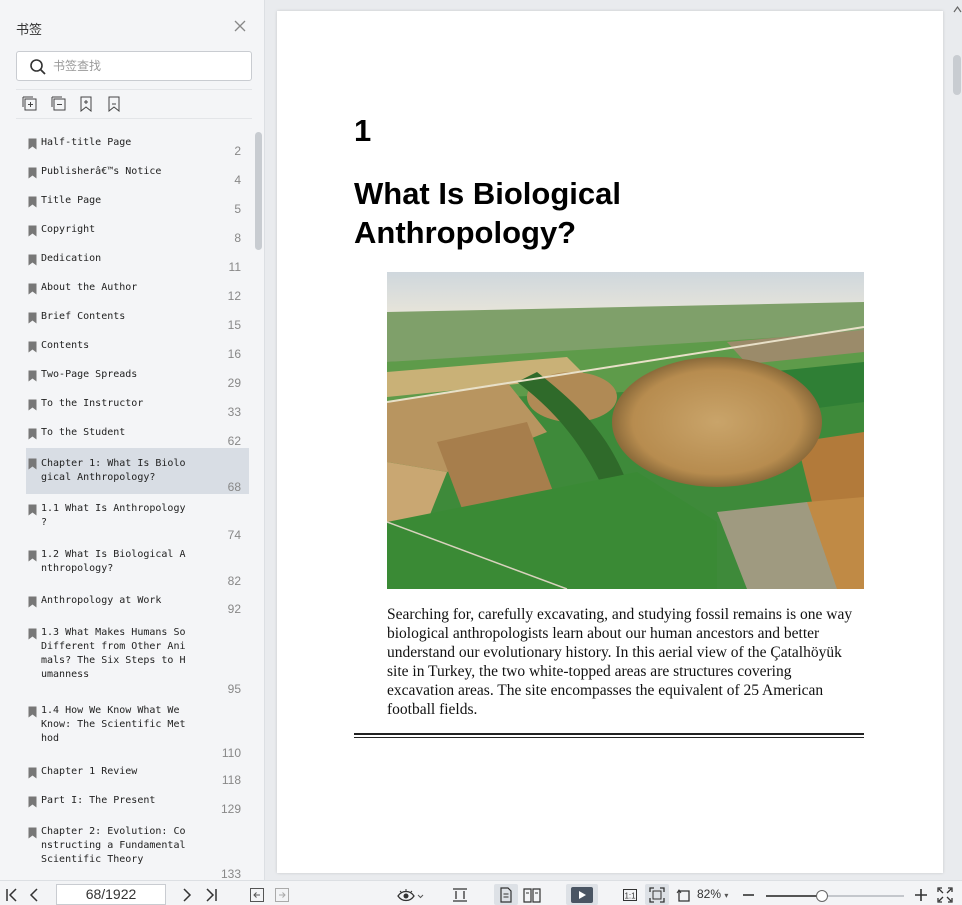 Image resolution: width=962 pixels, height=905 pixels. I want to click on section-rule, so click(609, 735).